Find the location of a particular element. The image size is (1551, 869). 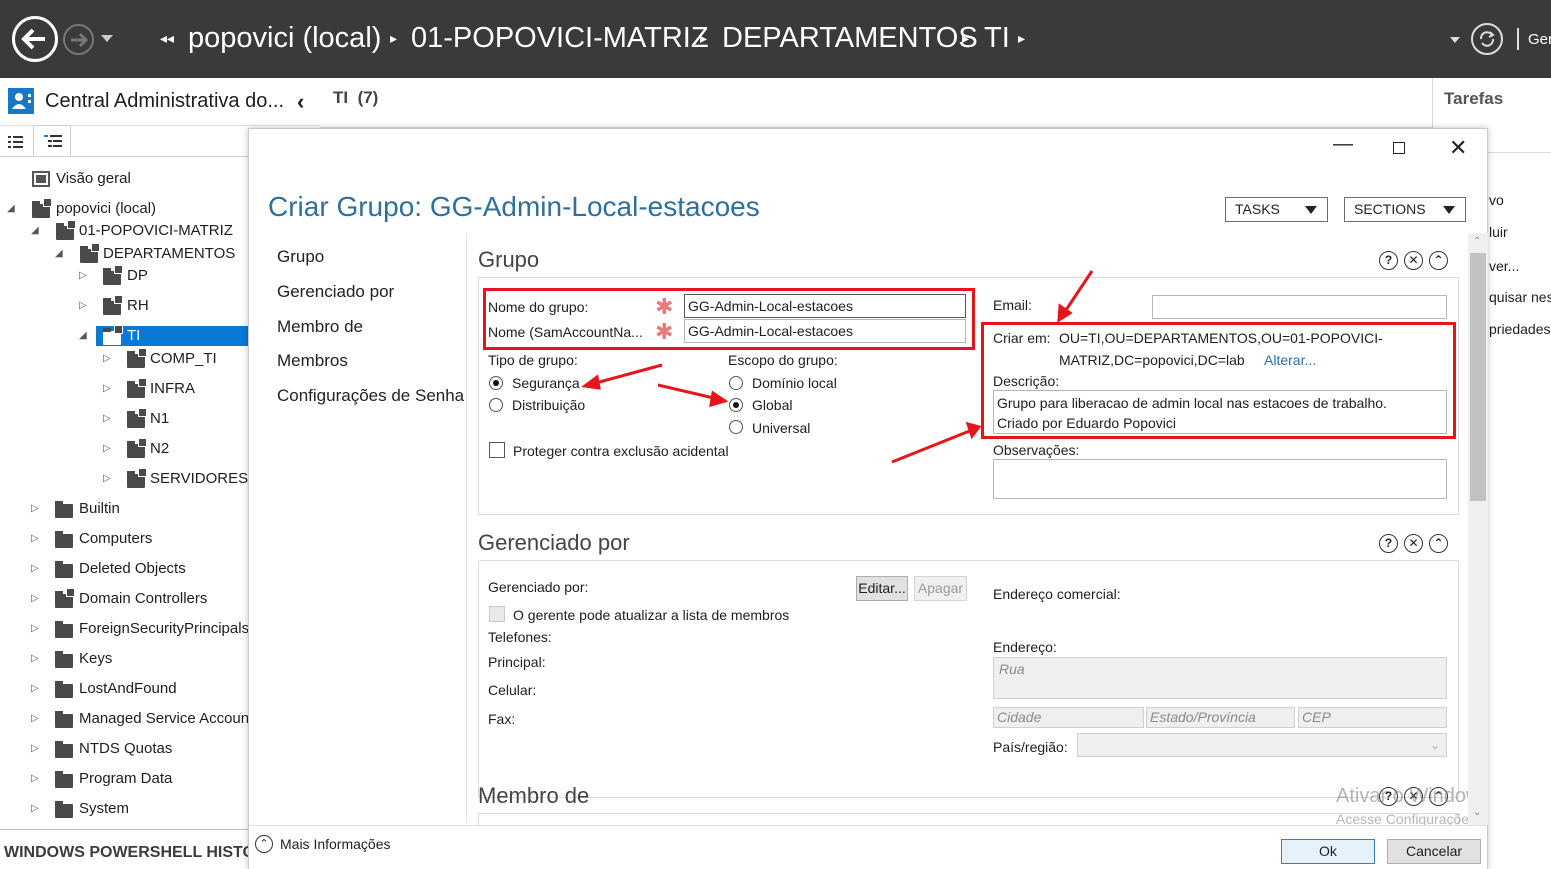

tree-item-label: 01-POPOVICI-MATRIZ is located at coordinates (156, 230).